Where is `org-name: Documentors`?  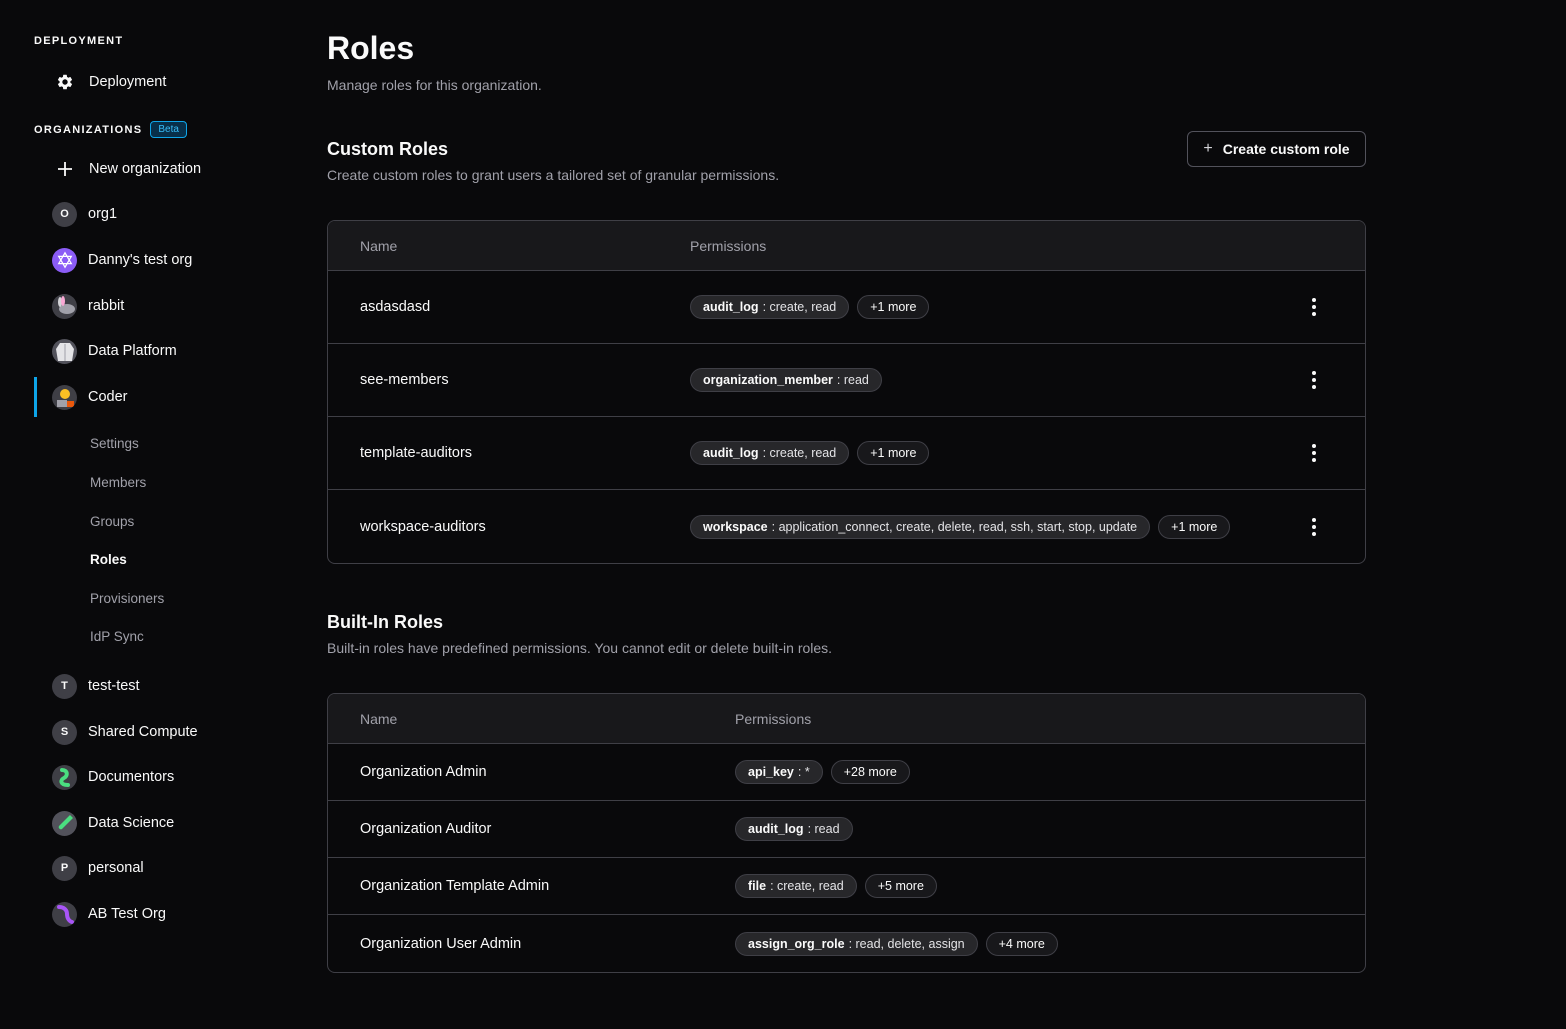
org-name: Documentors is located at coordinates (131, 777).